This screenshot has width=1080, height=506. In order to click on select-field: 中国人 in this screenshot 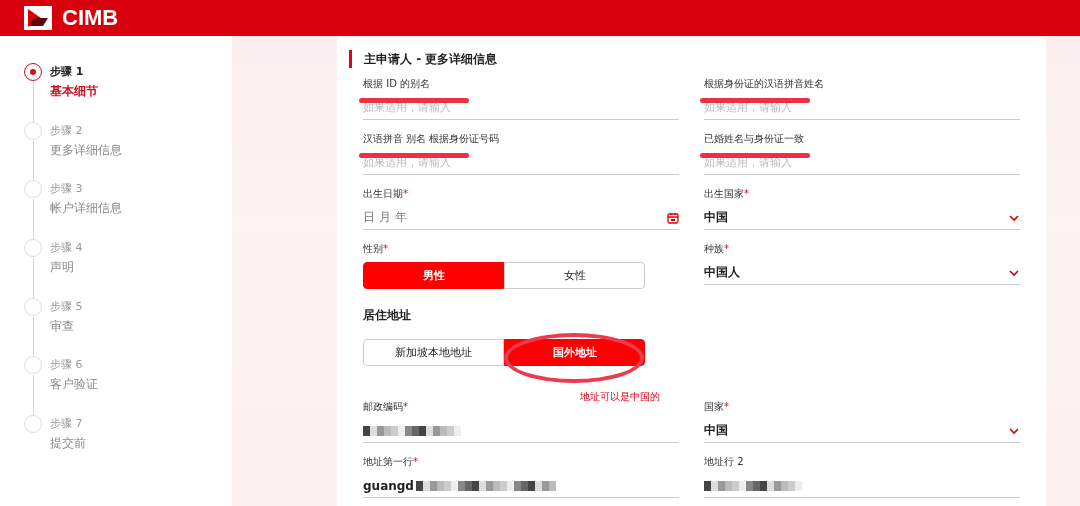, I will do `click(862, 273)`.